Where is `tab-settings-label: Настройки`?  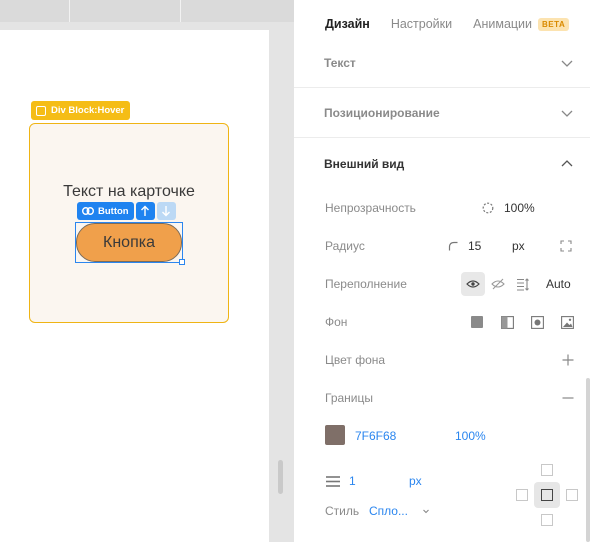
tab-settings-label: Настройки is located at coordinates (421, 24).